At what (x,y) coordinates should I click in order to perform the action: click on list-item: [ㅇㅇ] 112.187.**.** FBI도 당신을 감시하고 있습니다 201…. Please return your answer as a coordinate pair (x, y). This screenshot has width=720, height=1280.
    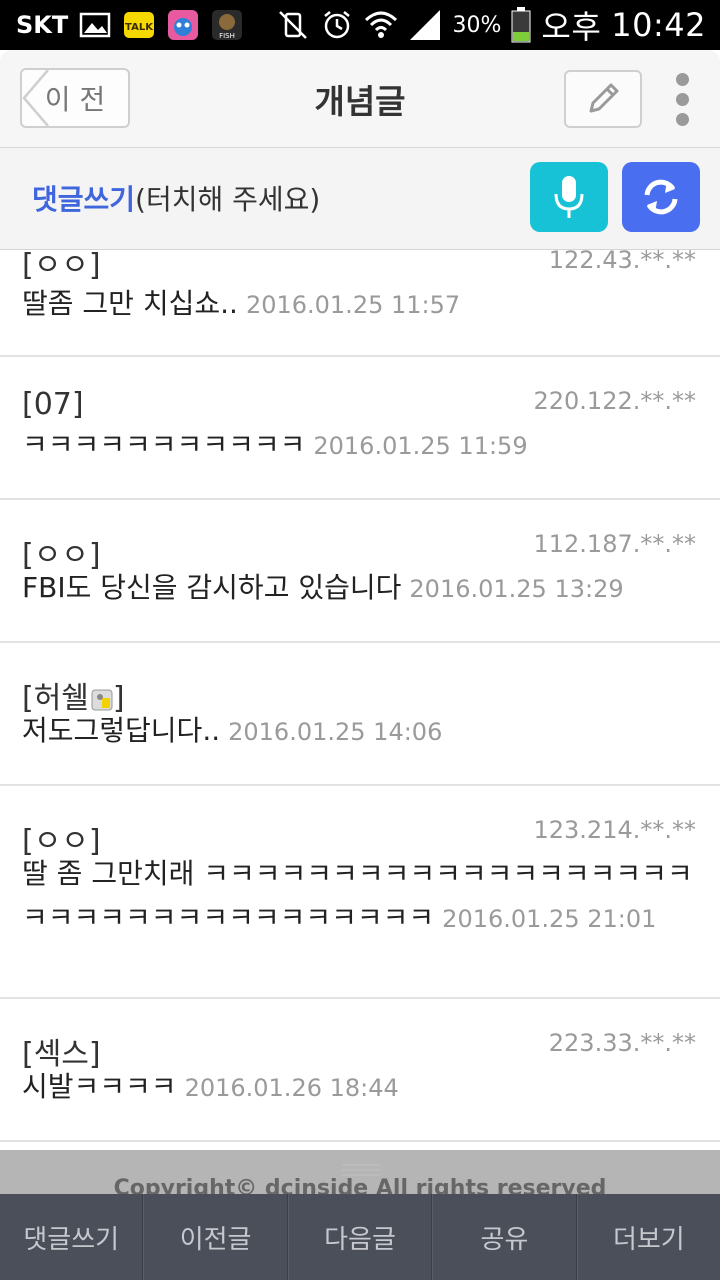
    Looking at the image, I should click on (360, 571).